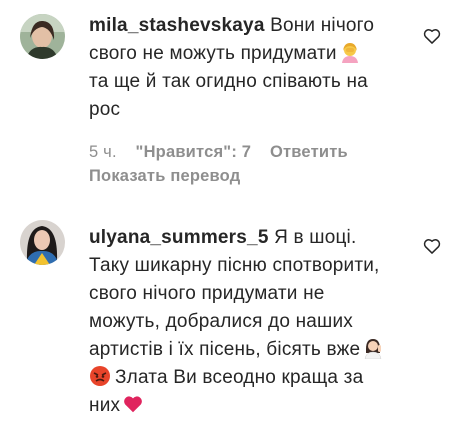  I want to click on comment-meta: 5 ч. "Нравится": 7 Ответить, so click(218, 152).